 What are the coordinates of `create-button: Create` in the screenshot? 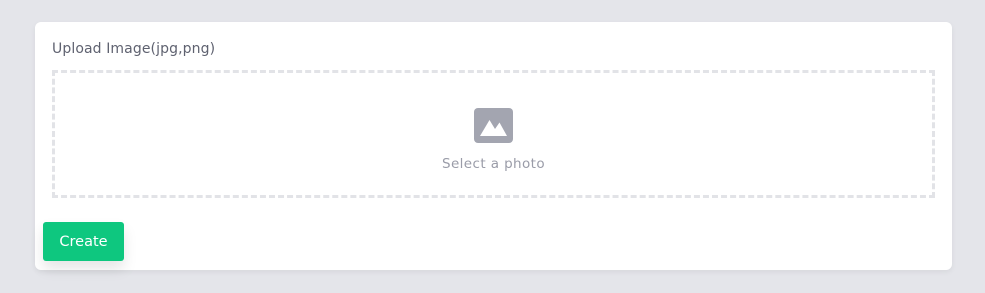 It's located at (83, 241).